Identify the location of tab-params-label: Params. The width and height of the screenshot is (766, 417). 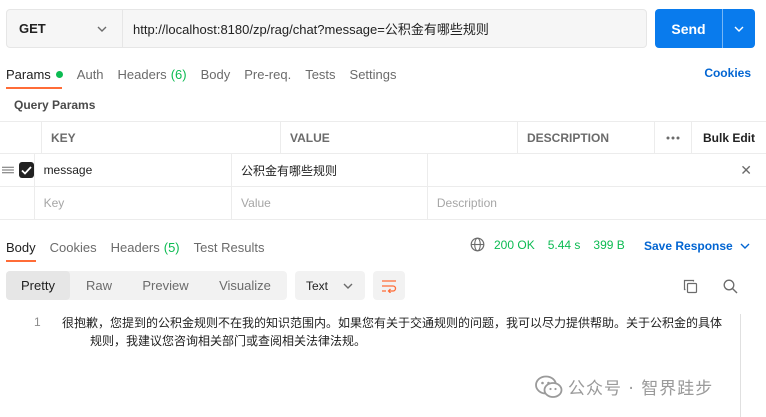
(28, 74).